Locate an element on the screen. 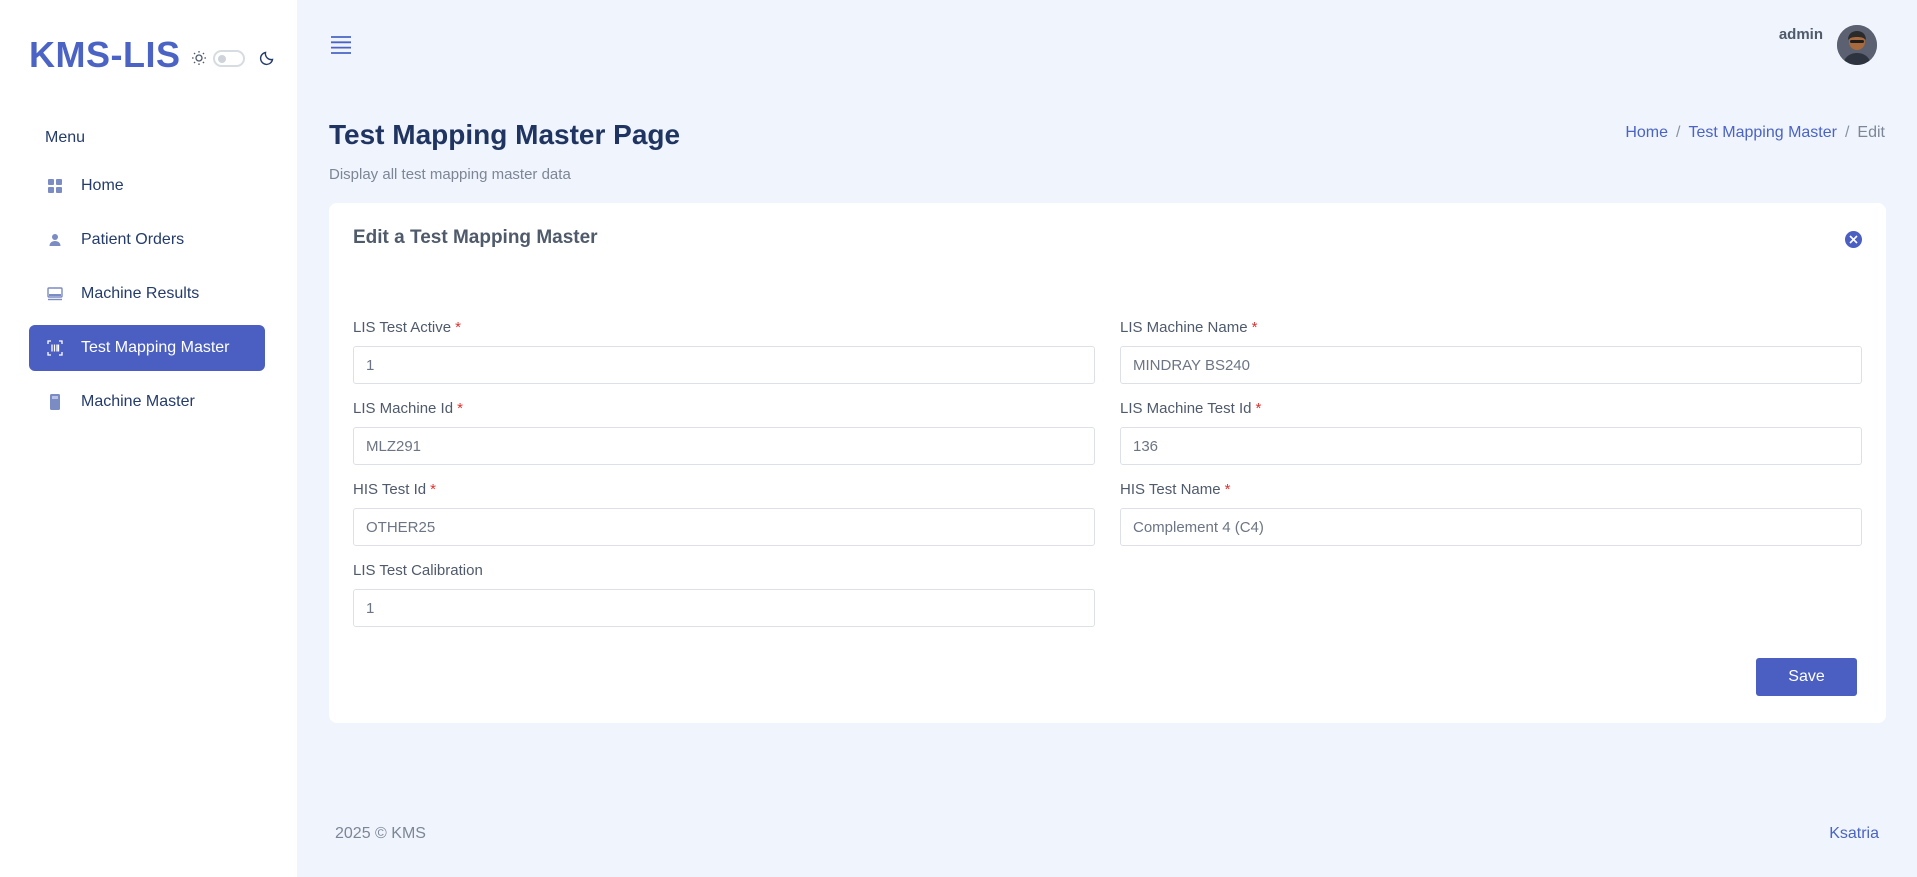 The image size is (1917, 877). lis-machine-id-field: LIS Machine Id * is located at coordinates (724, 432).